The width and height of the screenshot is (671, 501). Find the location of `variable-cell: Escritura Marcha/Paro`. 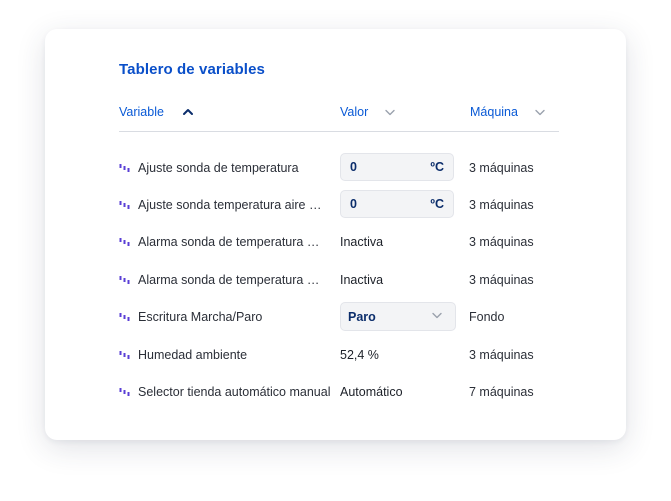

variable-cell: Escritura Marcha/Paro is located at coordinates (190, 317).